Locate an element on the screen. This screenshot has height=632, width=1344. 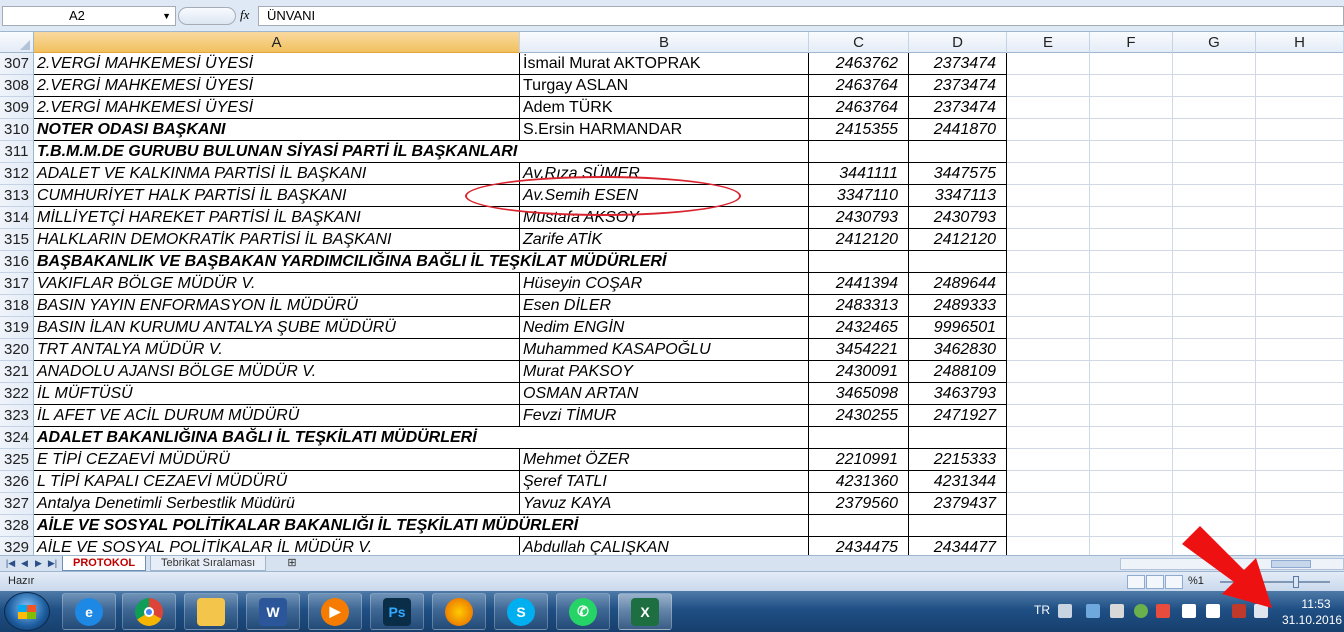
row-number: 317 is located at coordinates (17, 284).